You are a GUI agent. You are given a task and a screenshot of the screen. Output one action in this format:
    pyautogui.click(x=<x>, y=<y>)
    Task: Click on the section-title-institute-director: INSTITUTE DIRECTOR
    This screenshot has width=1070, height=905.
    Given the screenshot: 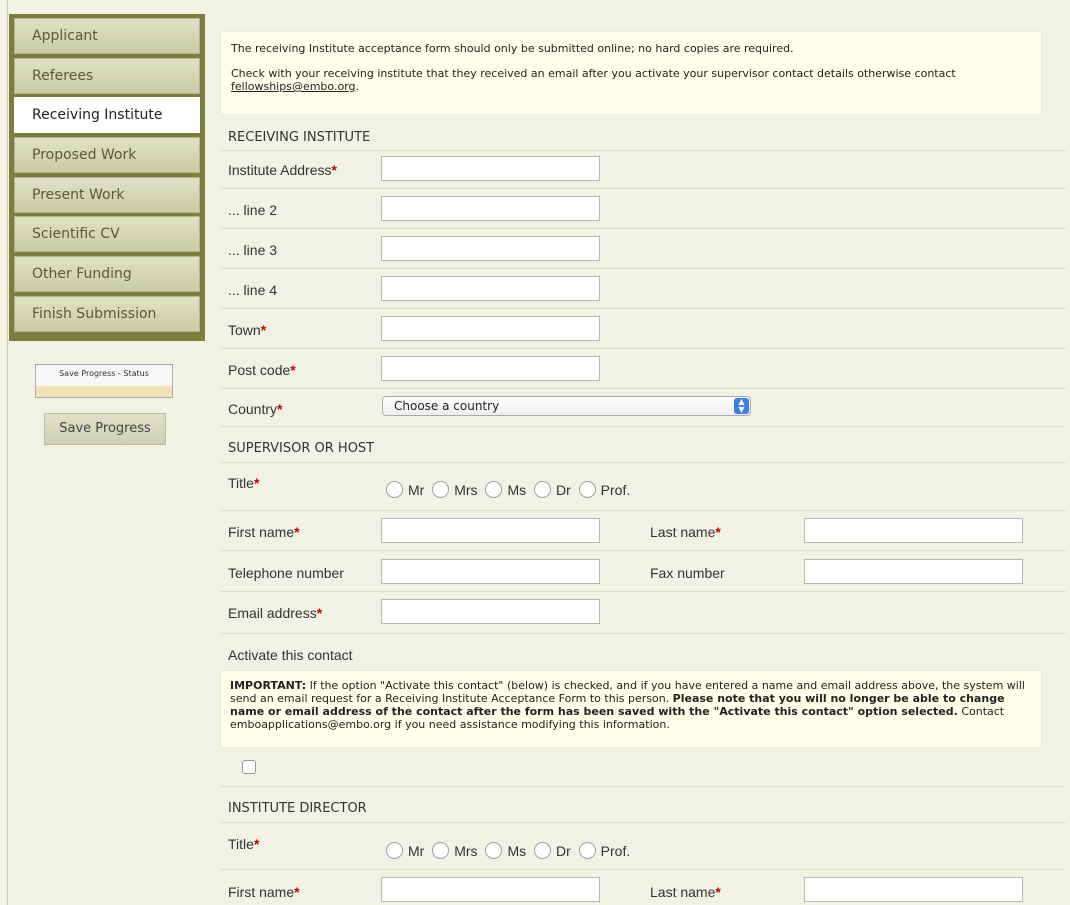 What is the action you would take?
    pyautogui.click(x=297, y=808)
    